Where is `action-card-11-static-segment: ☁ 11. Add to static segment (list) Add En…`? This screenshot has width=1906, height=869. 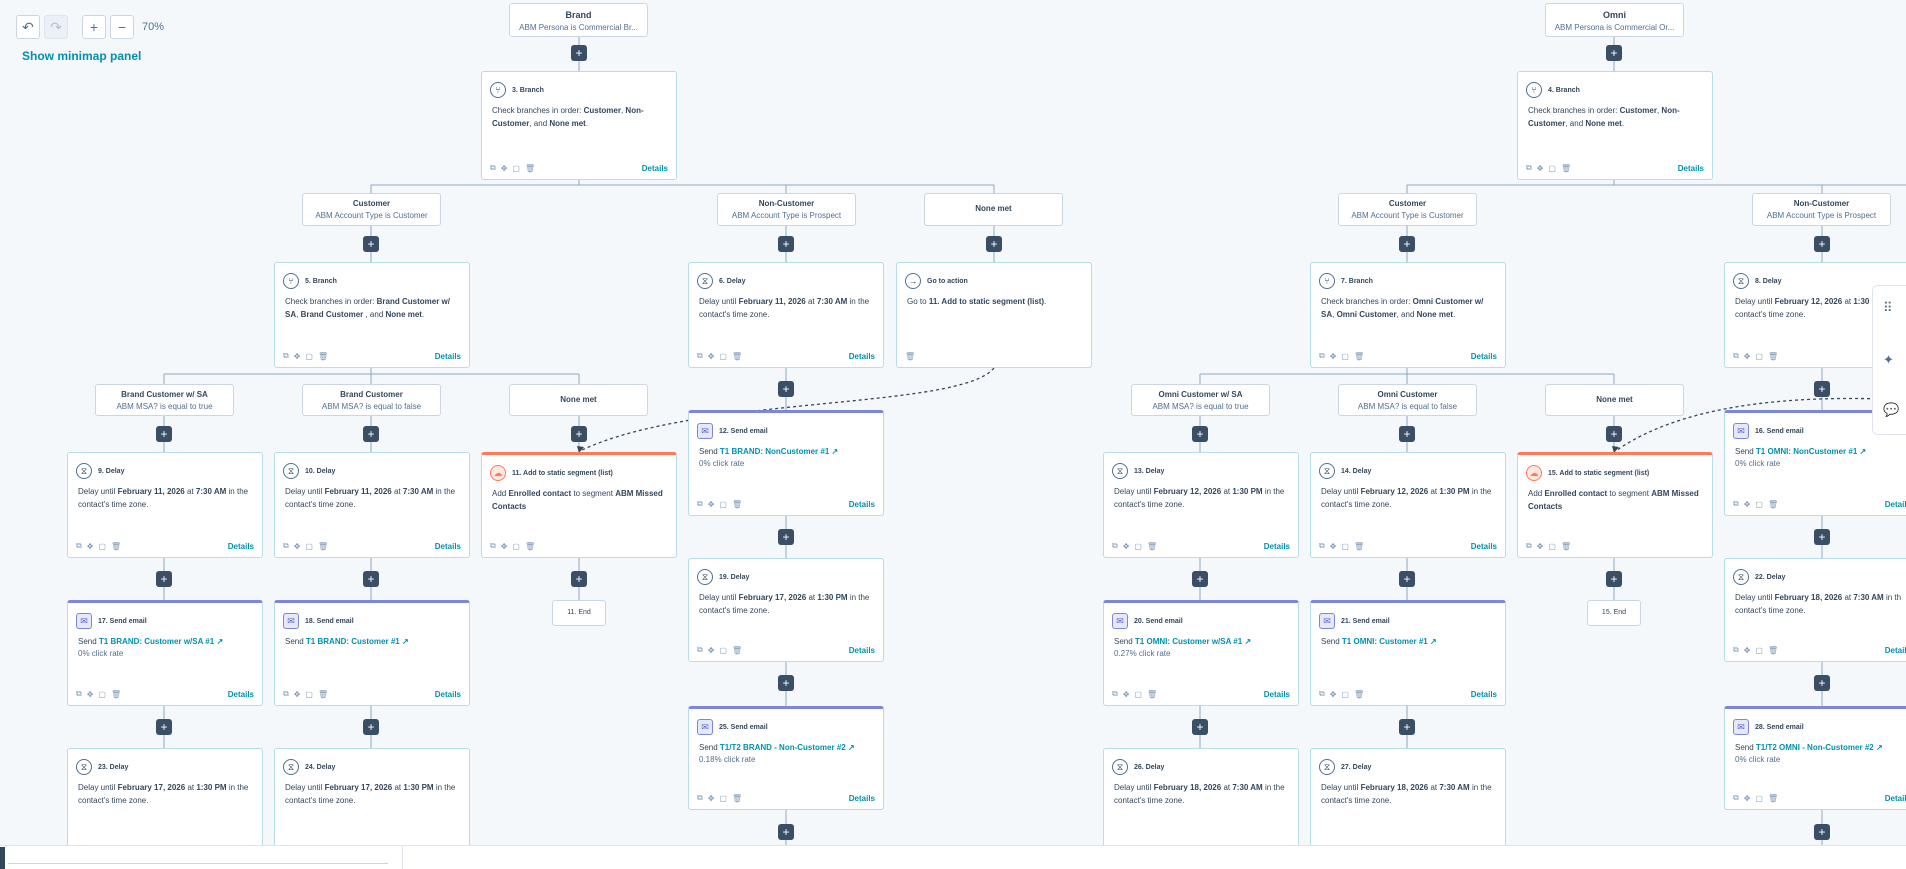
action-card-11-static-segment: ☁ 11. Add to static segment (list) Add En… is located at coordinates (579, 505).